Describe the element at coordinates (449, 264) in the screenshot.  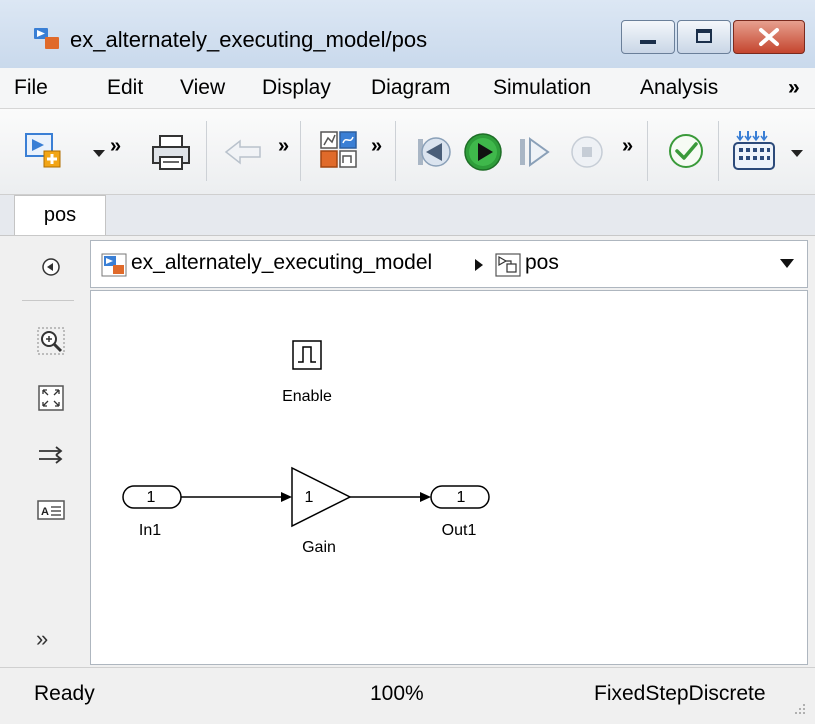
I see `breadcrumb: ex_alternately_executing_model pos` at that location.